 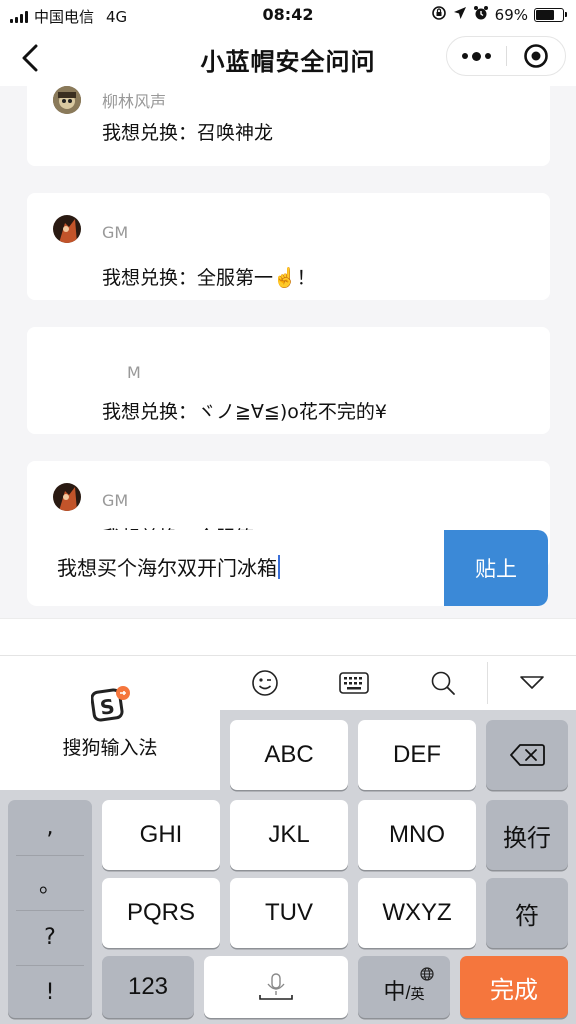 I want to click on key-exclaim: !, so click(x=50, y=992).